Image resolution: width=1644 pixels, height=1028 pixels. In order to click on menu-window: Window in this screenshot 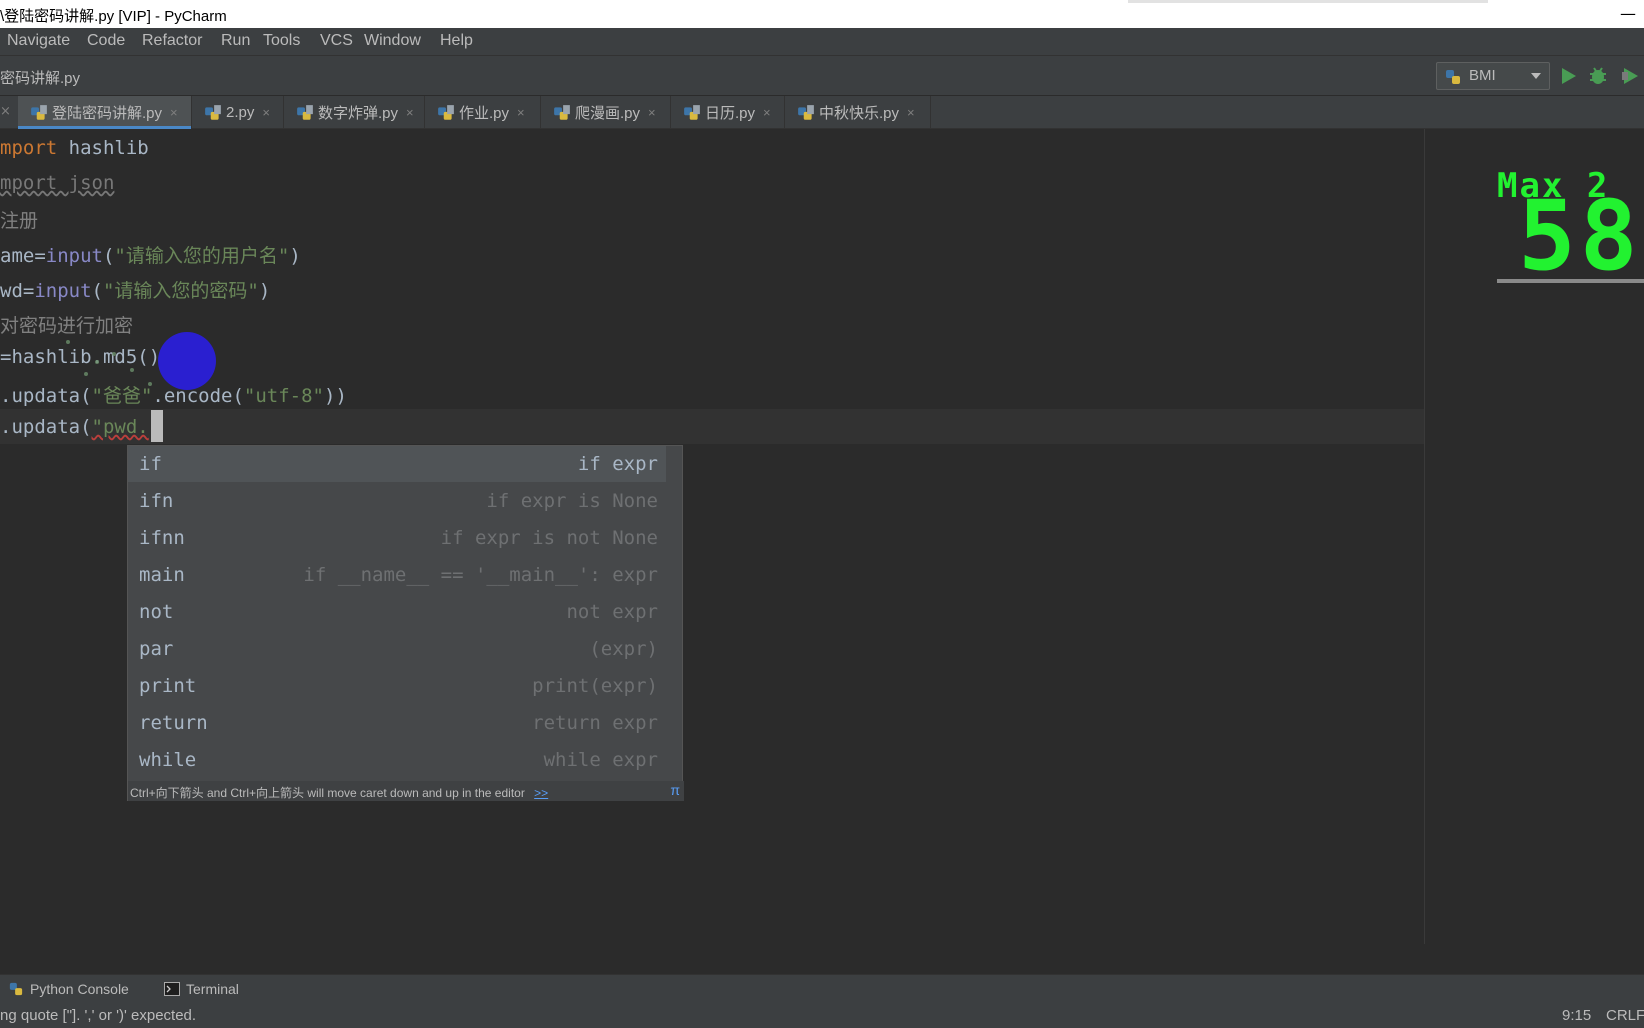, I will do `click(392, 41)`.